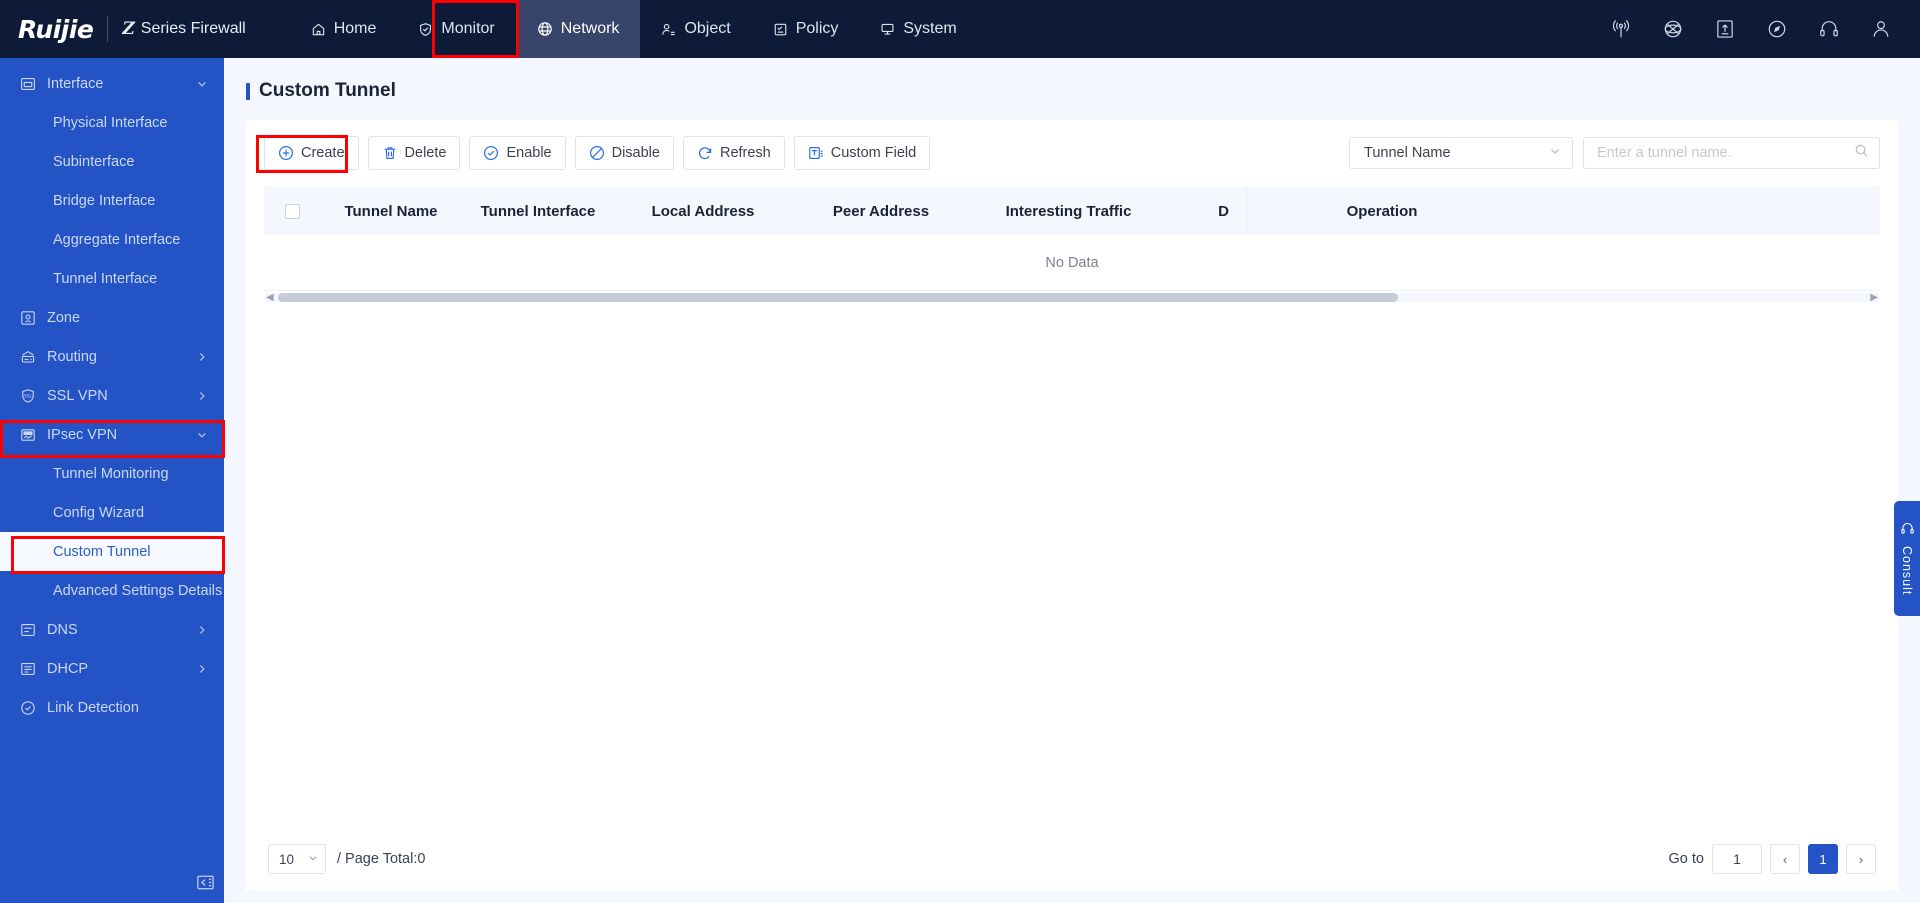 This screenshot has height=903, width=1920. What do you see at coordinates (1223, 211) in the screenshot?
I see `column-header-truncated: D` at bounding box center [1223, 211].